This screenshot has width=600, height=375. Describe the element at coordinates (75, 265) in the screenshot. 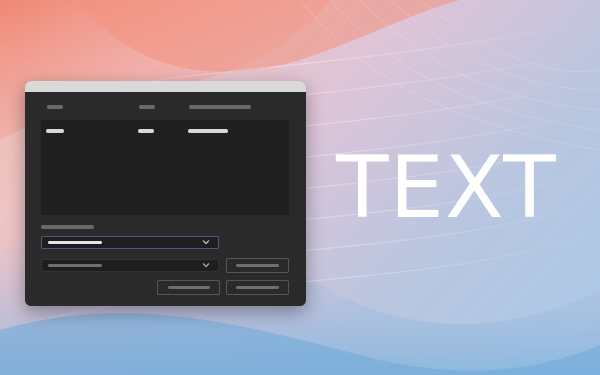

I see `secondary-select-value` at that location.